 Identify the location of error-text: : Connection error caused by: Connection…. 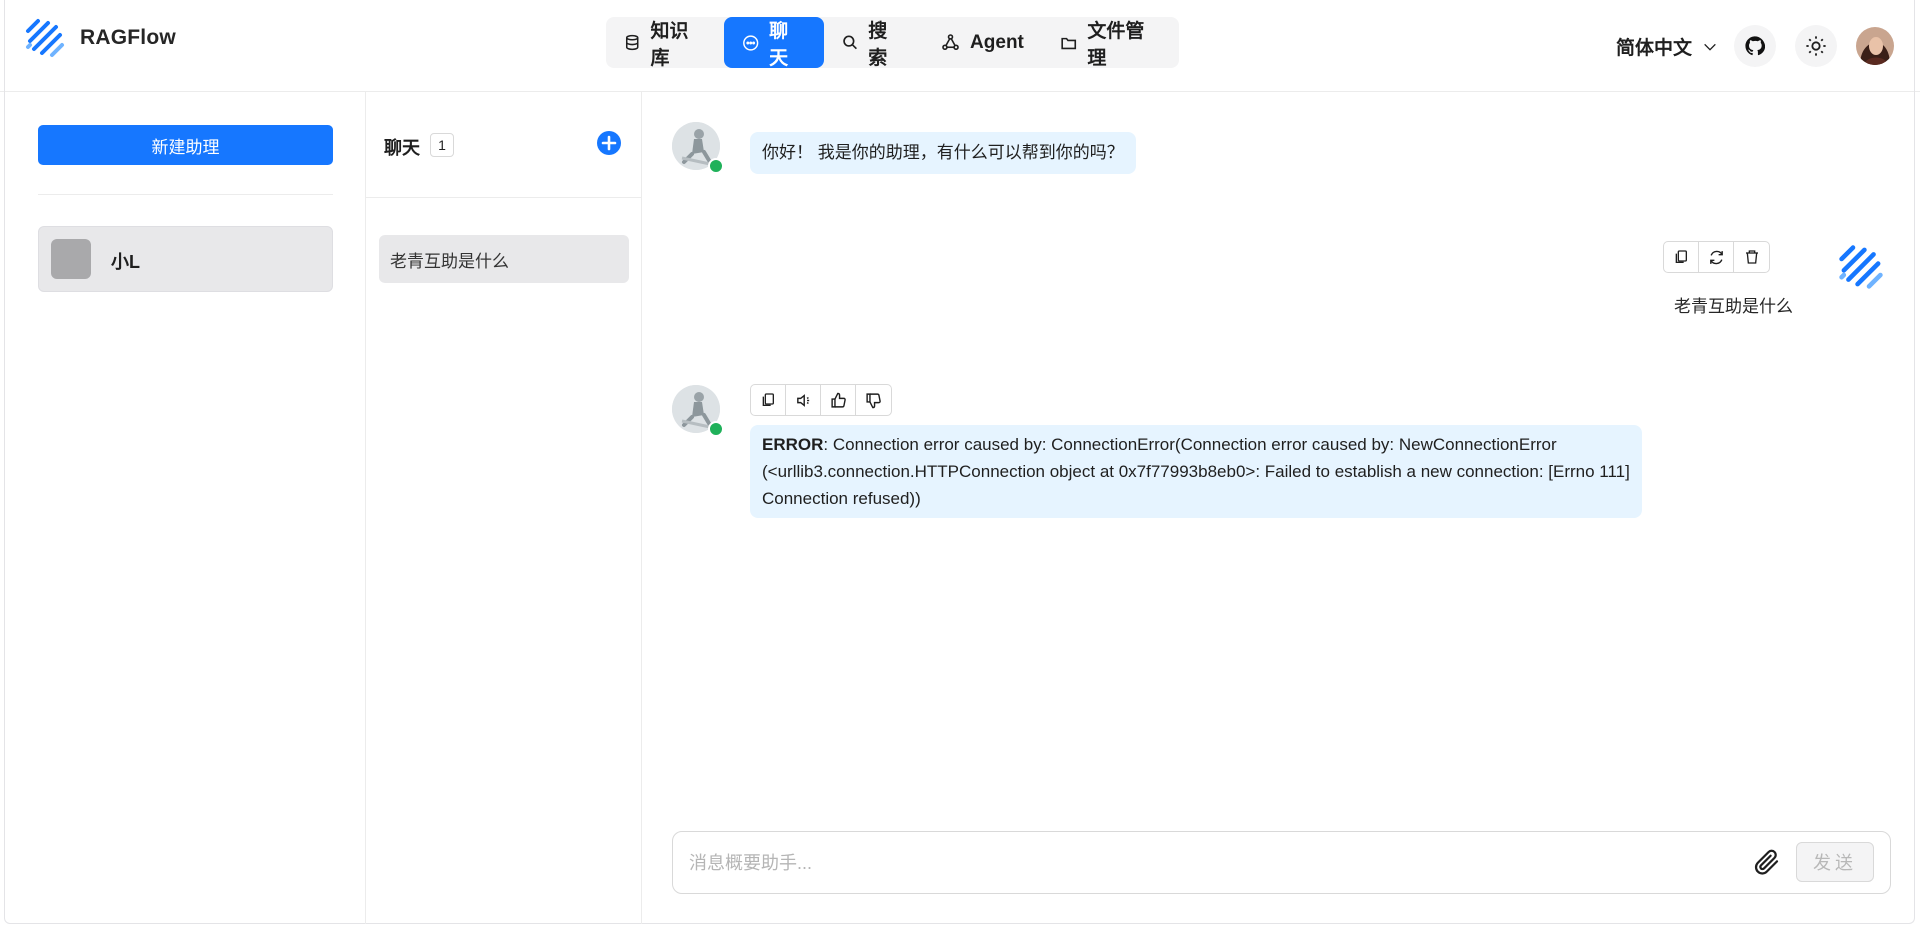
(1196, 471).